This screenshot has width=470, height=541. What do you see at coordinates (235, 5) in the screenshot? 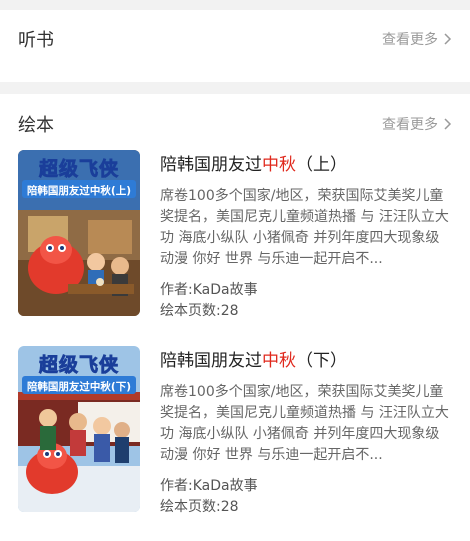
I see `top-divider` at bounding box center [235, 5].